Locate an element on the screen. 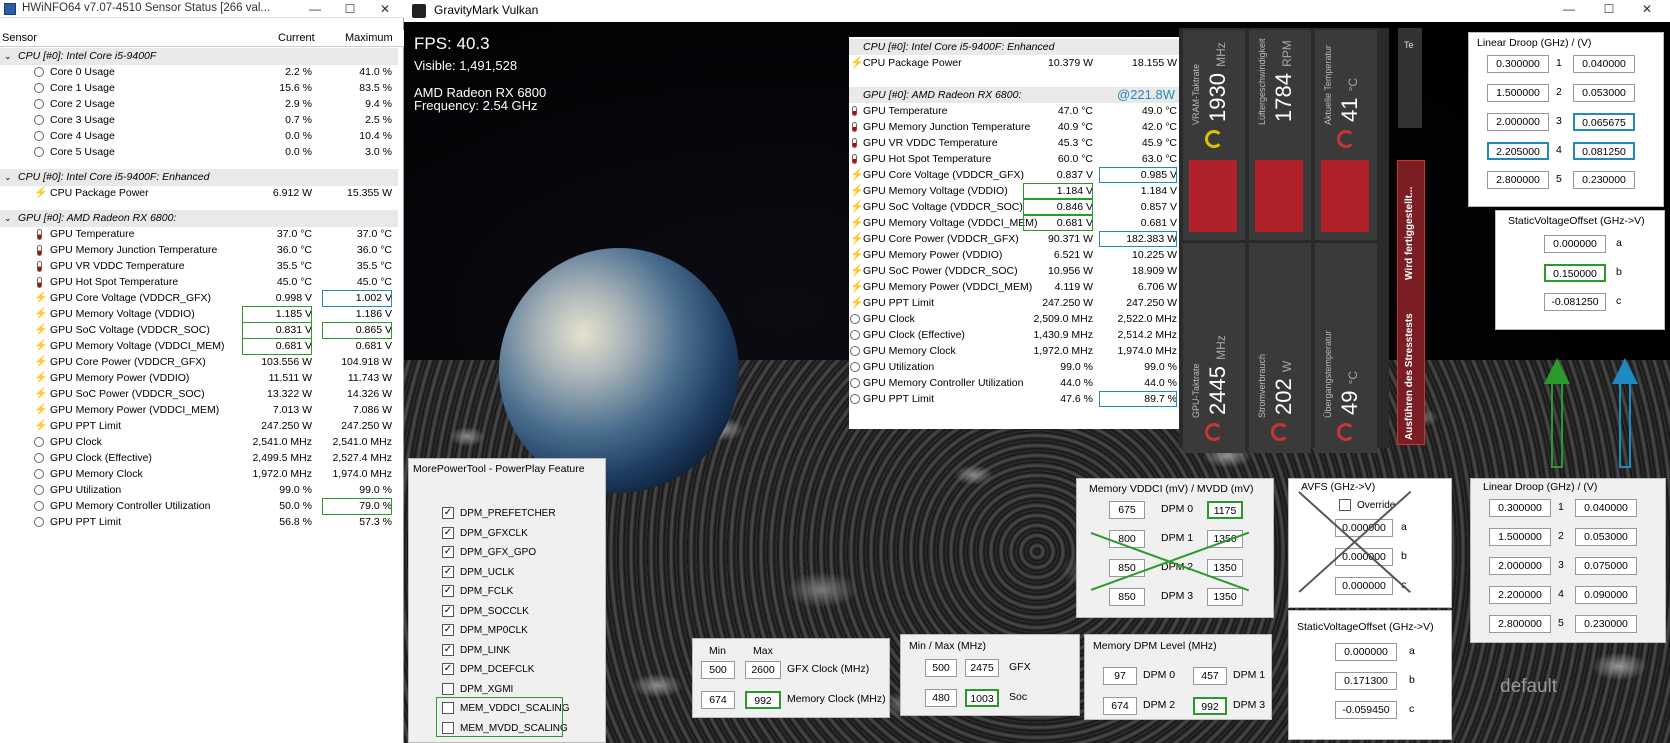 The height and width of the screenshot is (743, 1670). vddci-field: 675 is located at coordinates (1127, 510).